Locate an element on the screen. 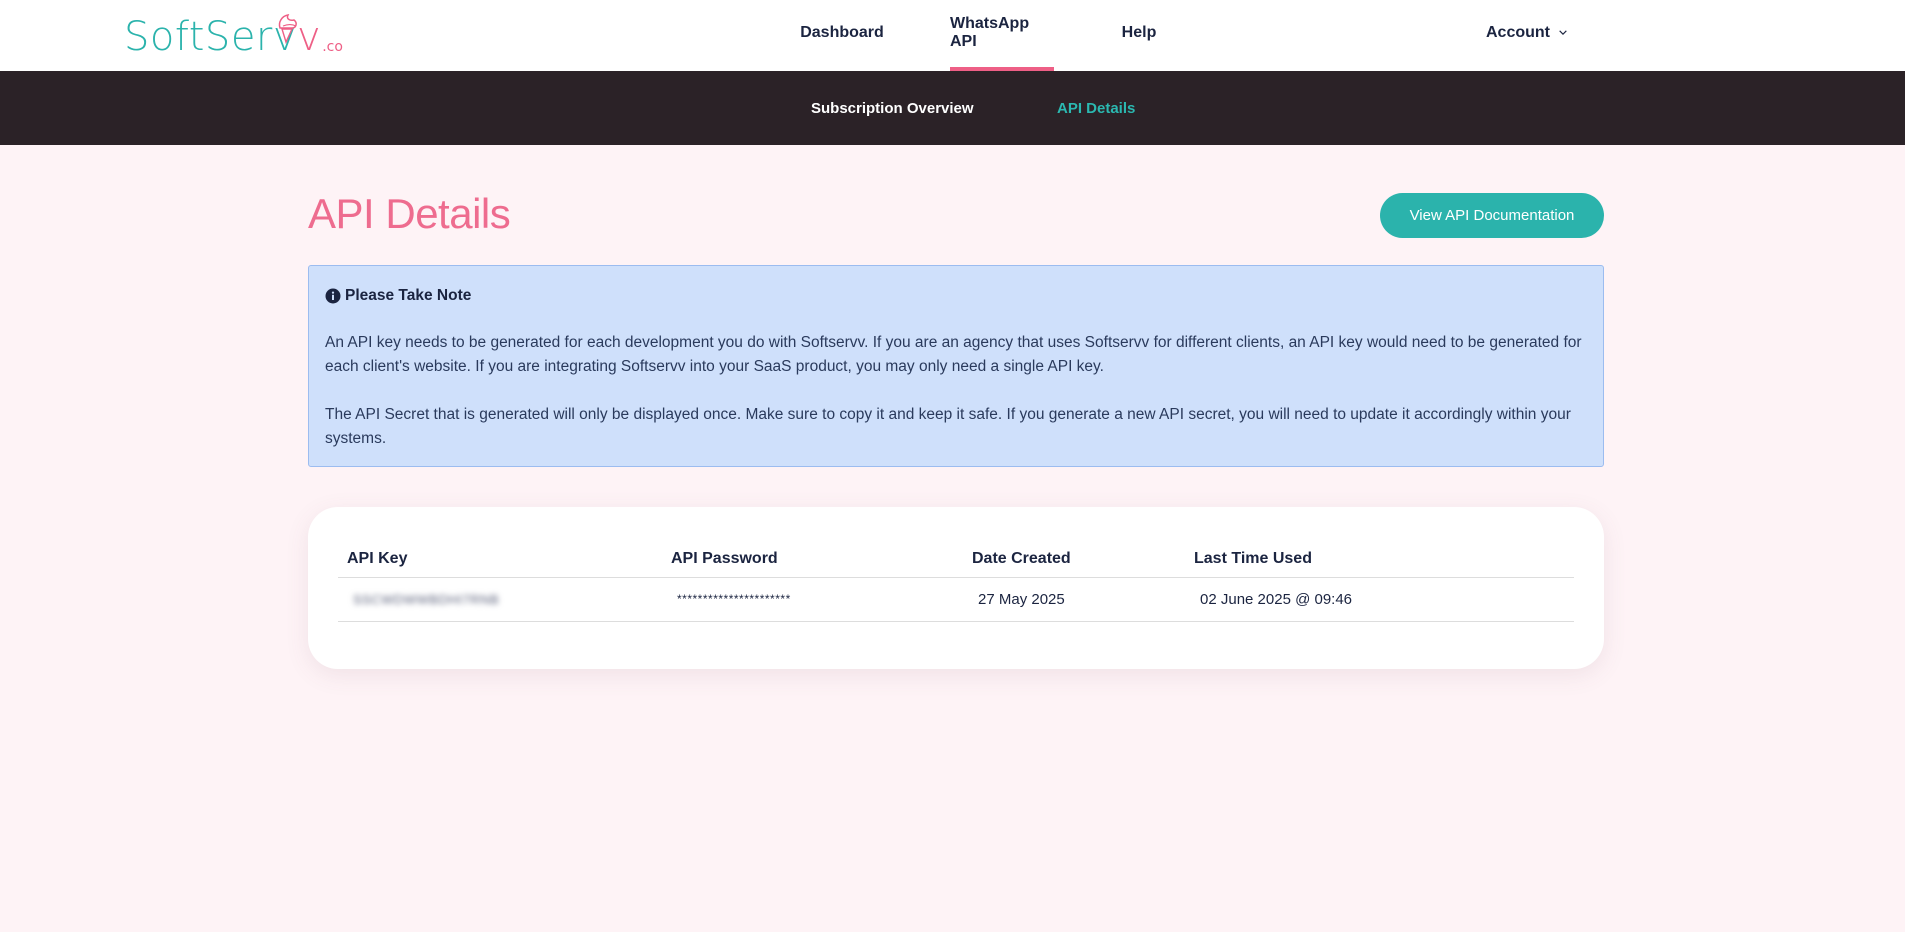 The width and height of the screenshot is (1905, 932). column-header-api-key: API Key is located at coordinates (500, 559).